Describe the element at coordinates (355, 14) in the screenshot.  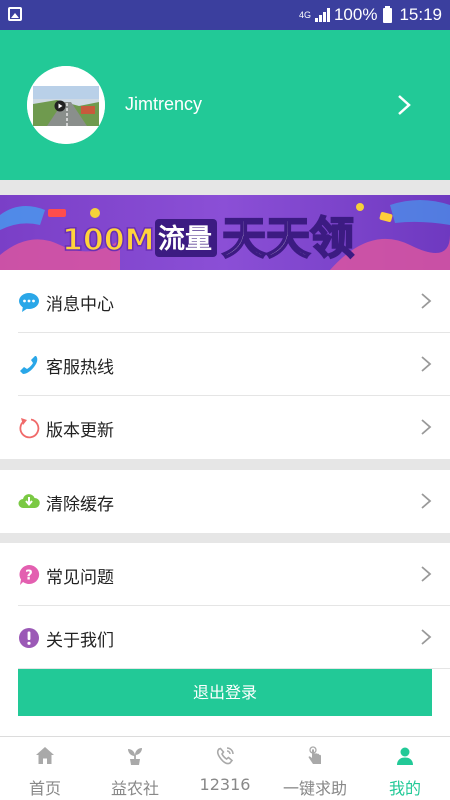
I see `battery-percent: 100%` at that location.